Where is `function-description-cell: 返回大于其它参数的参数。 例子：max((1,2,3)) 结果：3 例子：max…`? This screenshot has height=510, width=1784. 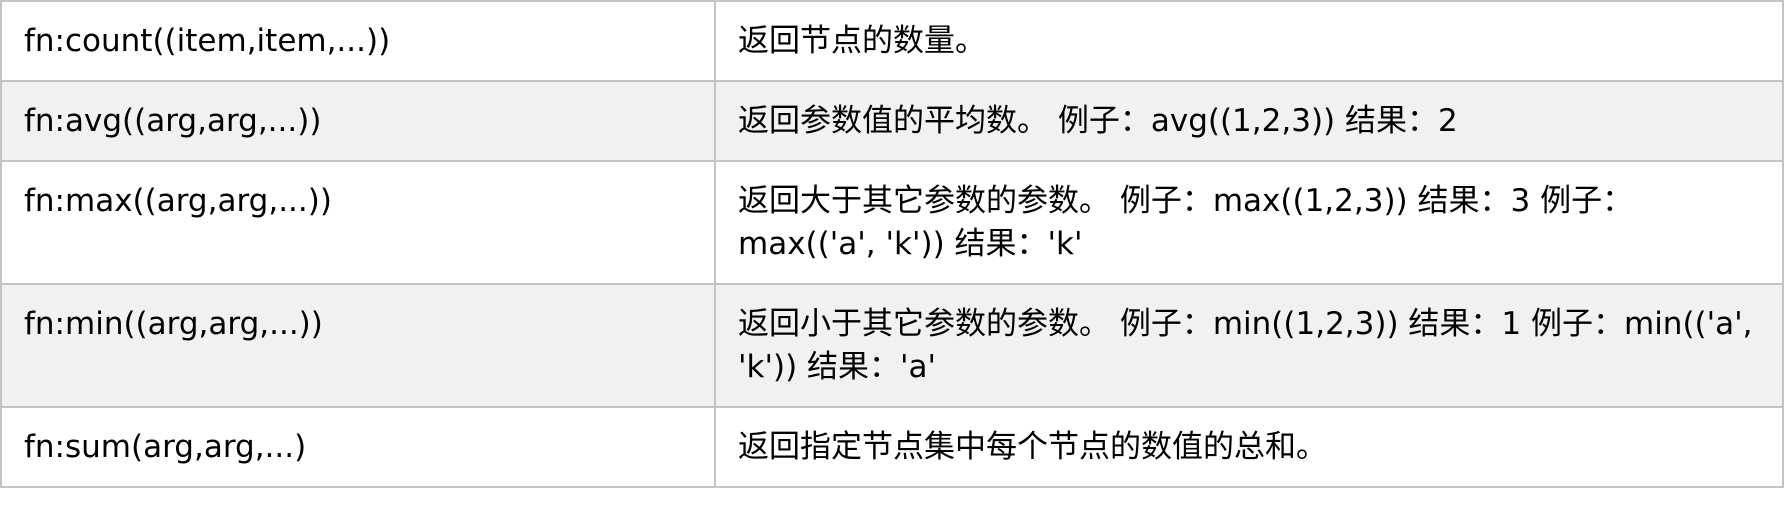 function-description-cell: 返回大于其它参数的参数。 例子：max((1,2,3)) 结果：3 例子：max… is located at coordinates (1249, 222).